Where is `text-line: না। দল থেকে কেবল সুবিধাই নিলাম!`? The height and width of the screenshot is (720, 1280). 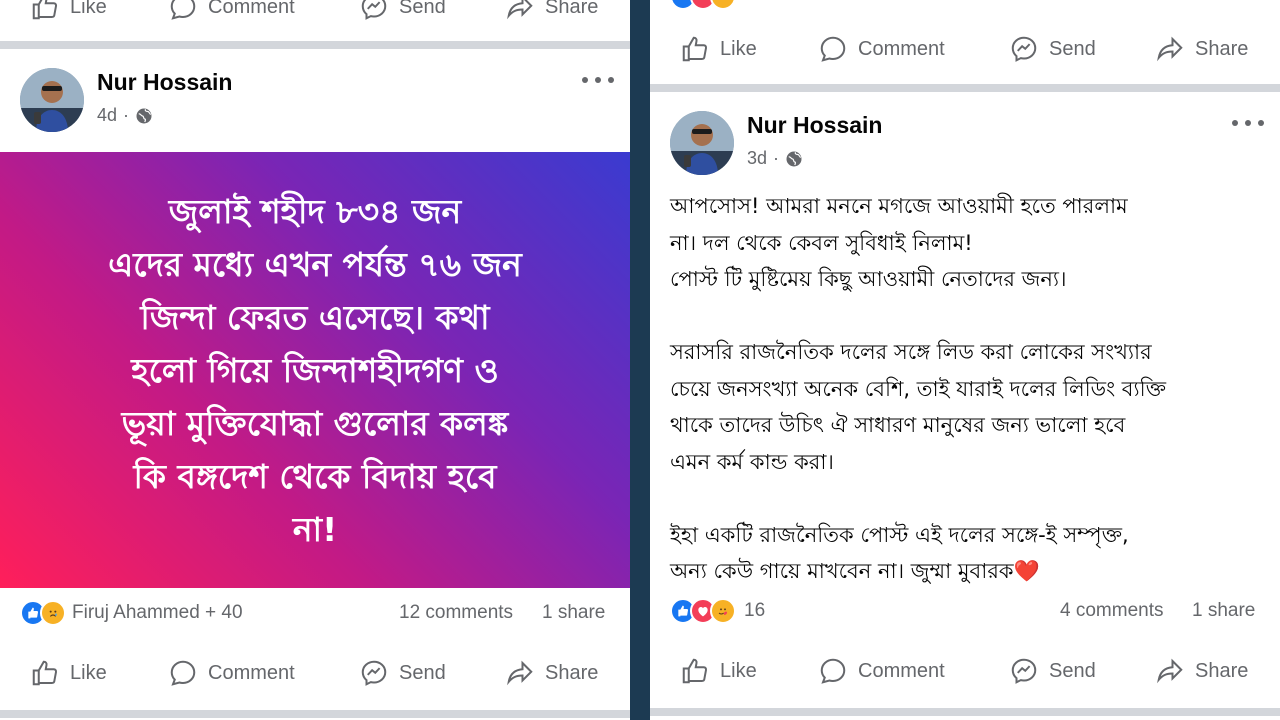 text-line: না। দল থেকে কেবল সুবিধাই নিলাম! is located at coordinates (821, 242).